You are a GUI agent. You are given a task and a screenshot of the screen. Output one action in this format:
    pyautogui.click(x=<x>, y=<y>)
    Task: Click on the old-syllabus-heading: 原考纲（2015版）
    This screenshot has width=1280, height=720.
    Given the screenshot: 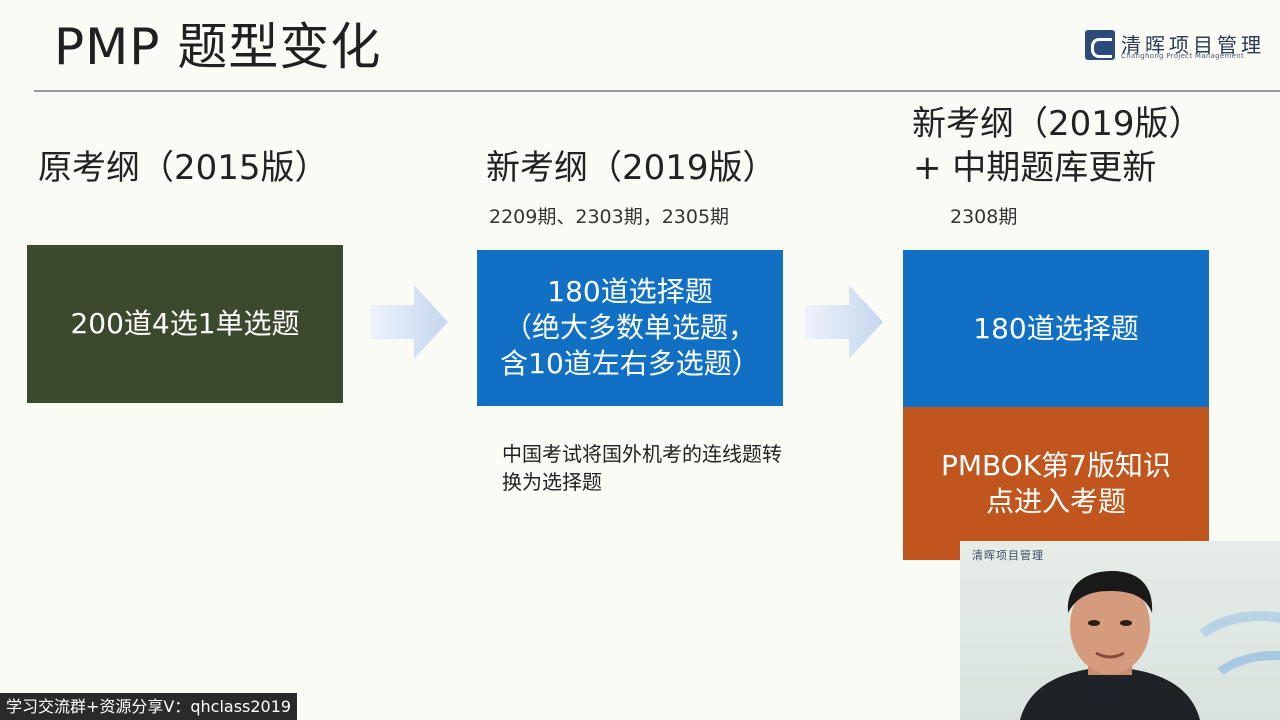 What is the action you would take?
    pyautogui.click(x=183, y=168)
    